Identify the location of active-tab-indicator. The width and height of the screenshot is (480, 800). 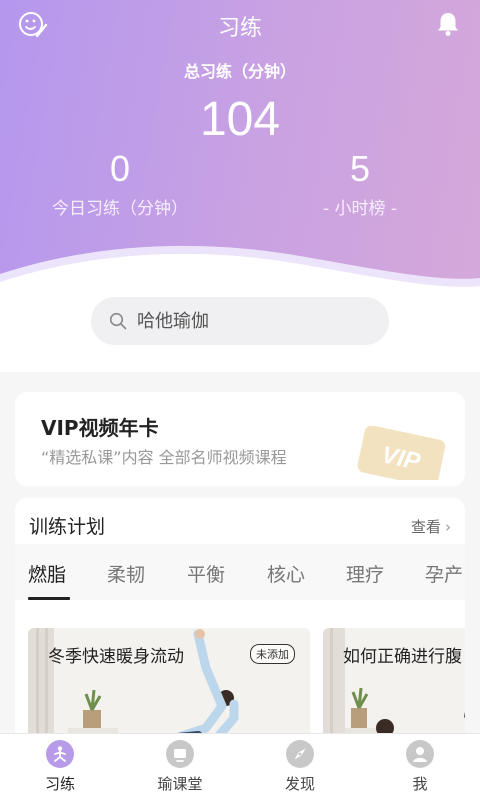
(49, 598).